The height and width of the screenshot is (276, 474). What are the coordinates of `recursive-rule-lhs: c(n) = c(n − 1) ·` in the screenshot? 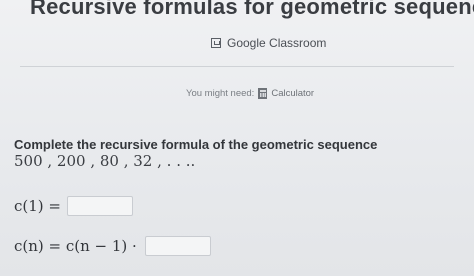 It's located at (75, 246).